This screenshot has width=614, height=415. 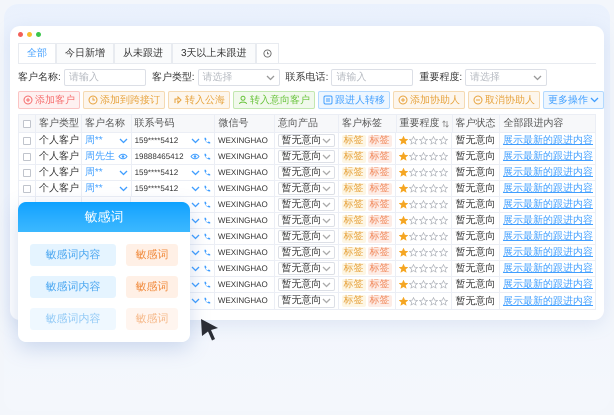 What do you see at coordinates (274, 100) in the screenshot?
I see `action-button: 转入意向客户` at bounding box center [274, 100].